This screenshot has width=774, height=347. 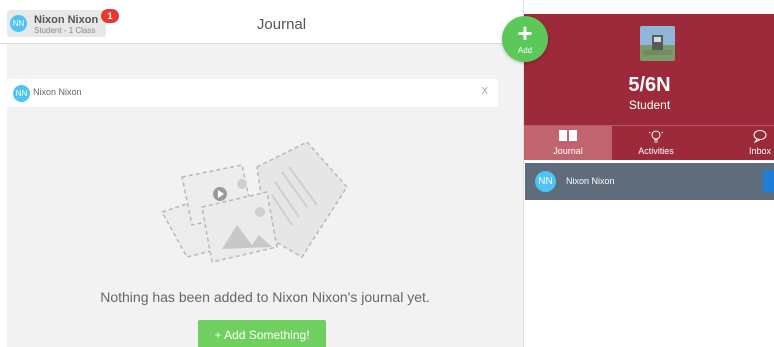 What do you see at coordinates (281, 24) in the screenshot?
I see `page-title: Journal` at bounding box center [281, 24].